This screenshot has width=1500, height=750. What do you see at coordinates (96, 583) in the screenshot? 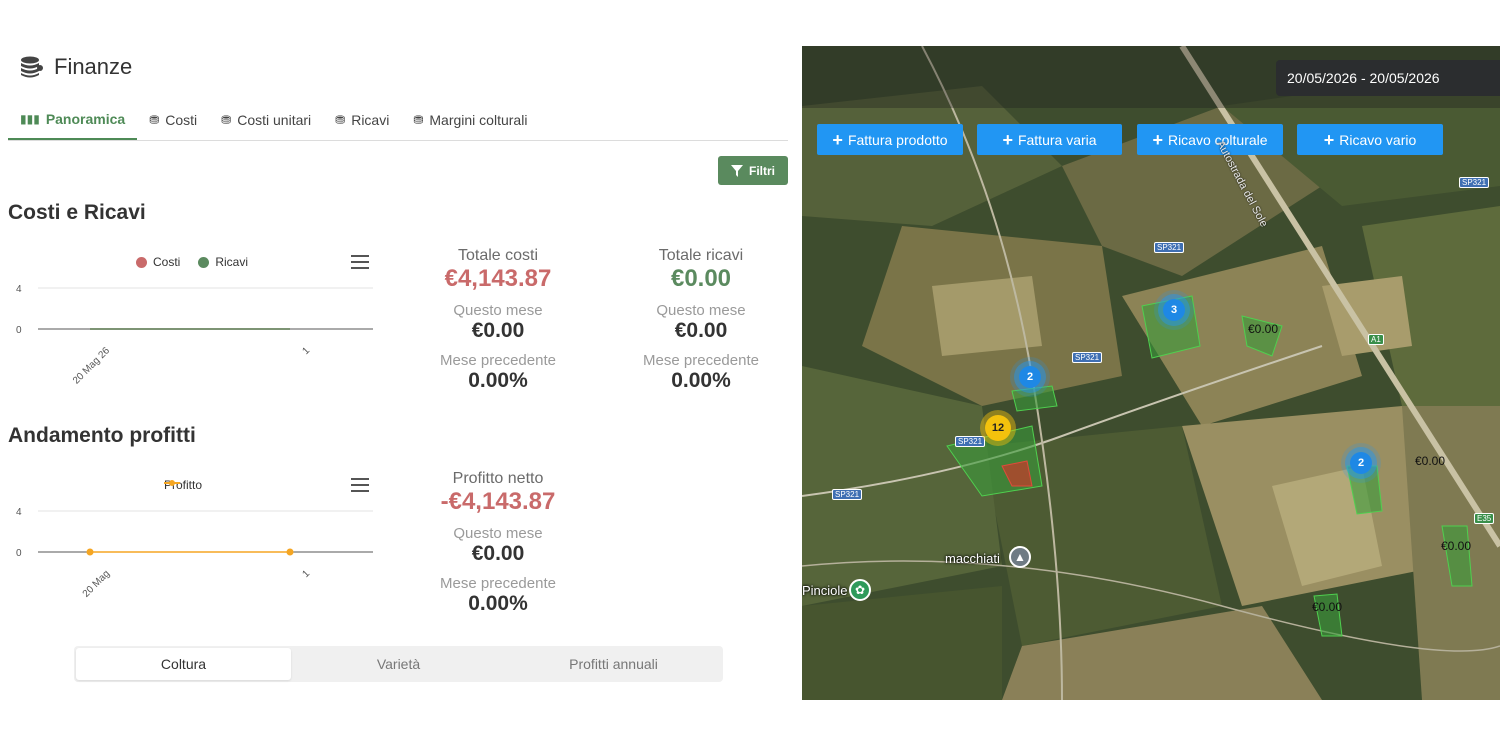
I see `x-tick-label: 20 Mag` at bounding box center [96, 583].